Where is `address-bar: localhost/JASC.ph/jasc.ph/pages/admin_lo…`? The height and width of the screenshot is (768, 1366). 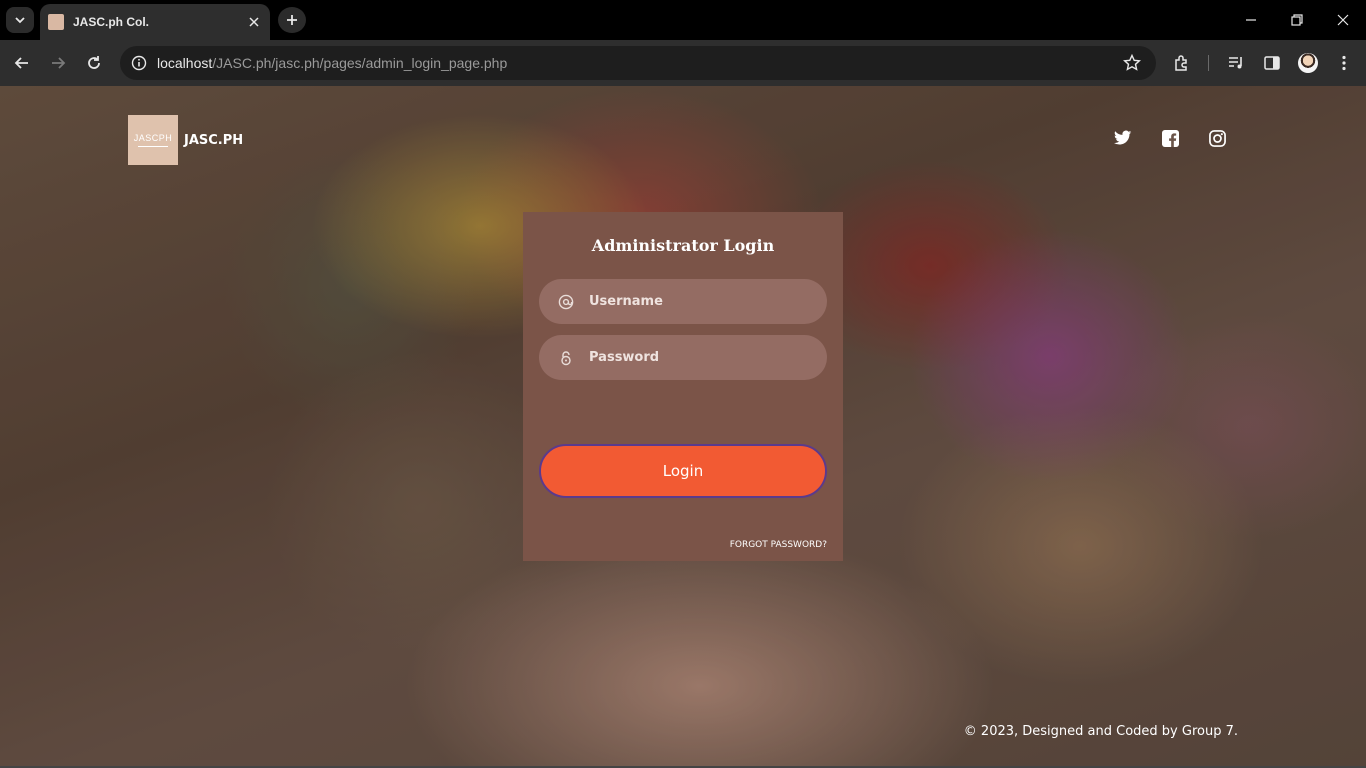
address-bar: localhost/JASC.ph/jasc.ph/pages/admin_lo… is located at coordinates (638, 63).